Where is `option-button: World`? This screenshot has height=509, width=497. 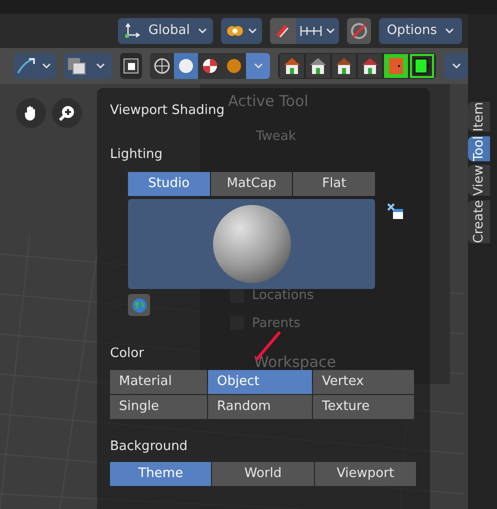 option-button: World is located at coordinates (263, 474).